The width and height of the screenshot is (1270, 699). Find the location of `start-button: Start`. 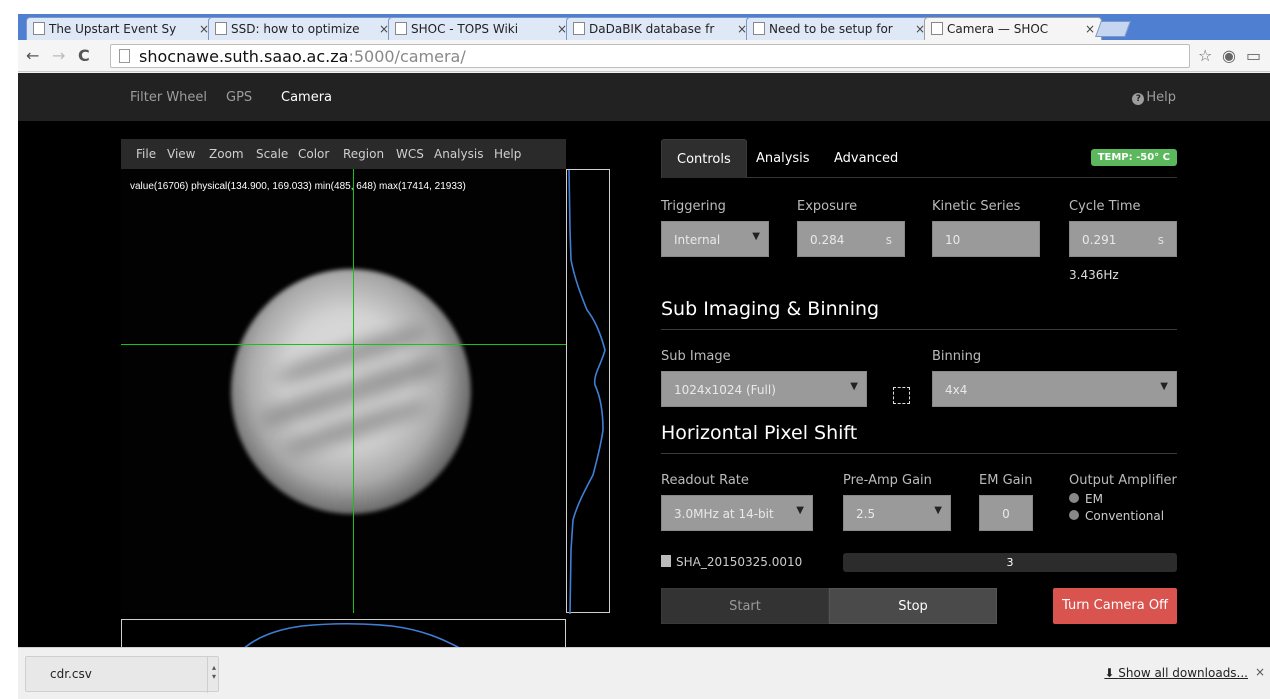

start-button: Start is located at coordinates (745, 606).